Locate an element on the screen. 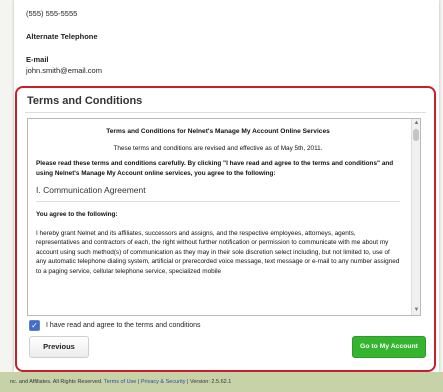 The image size is (443, 392). alternate-telephone-label: Alternate Telephone is located at coordinates (62, 36).